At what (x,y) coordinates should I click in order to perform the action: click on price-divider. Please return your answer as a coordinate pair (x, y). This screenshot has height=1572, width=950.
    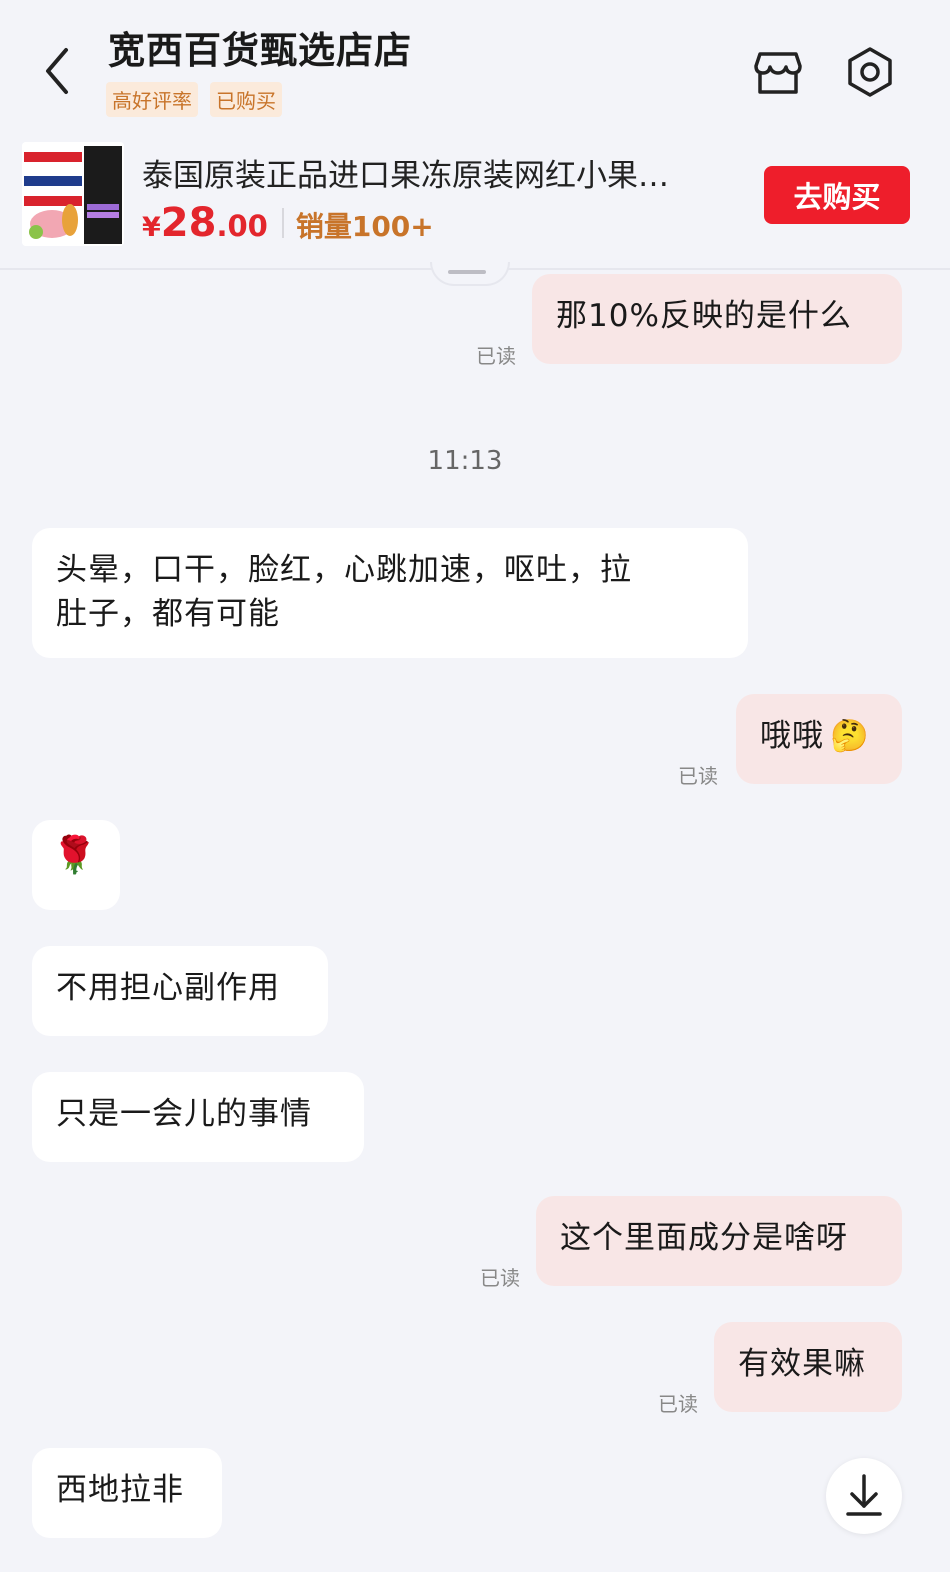
    Looking at the image, I should click on (282, 223).